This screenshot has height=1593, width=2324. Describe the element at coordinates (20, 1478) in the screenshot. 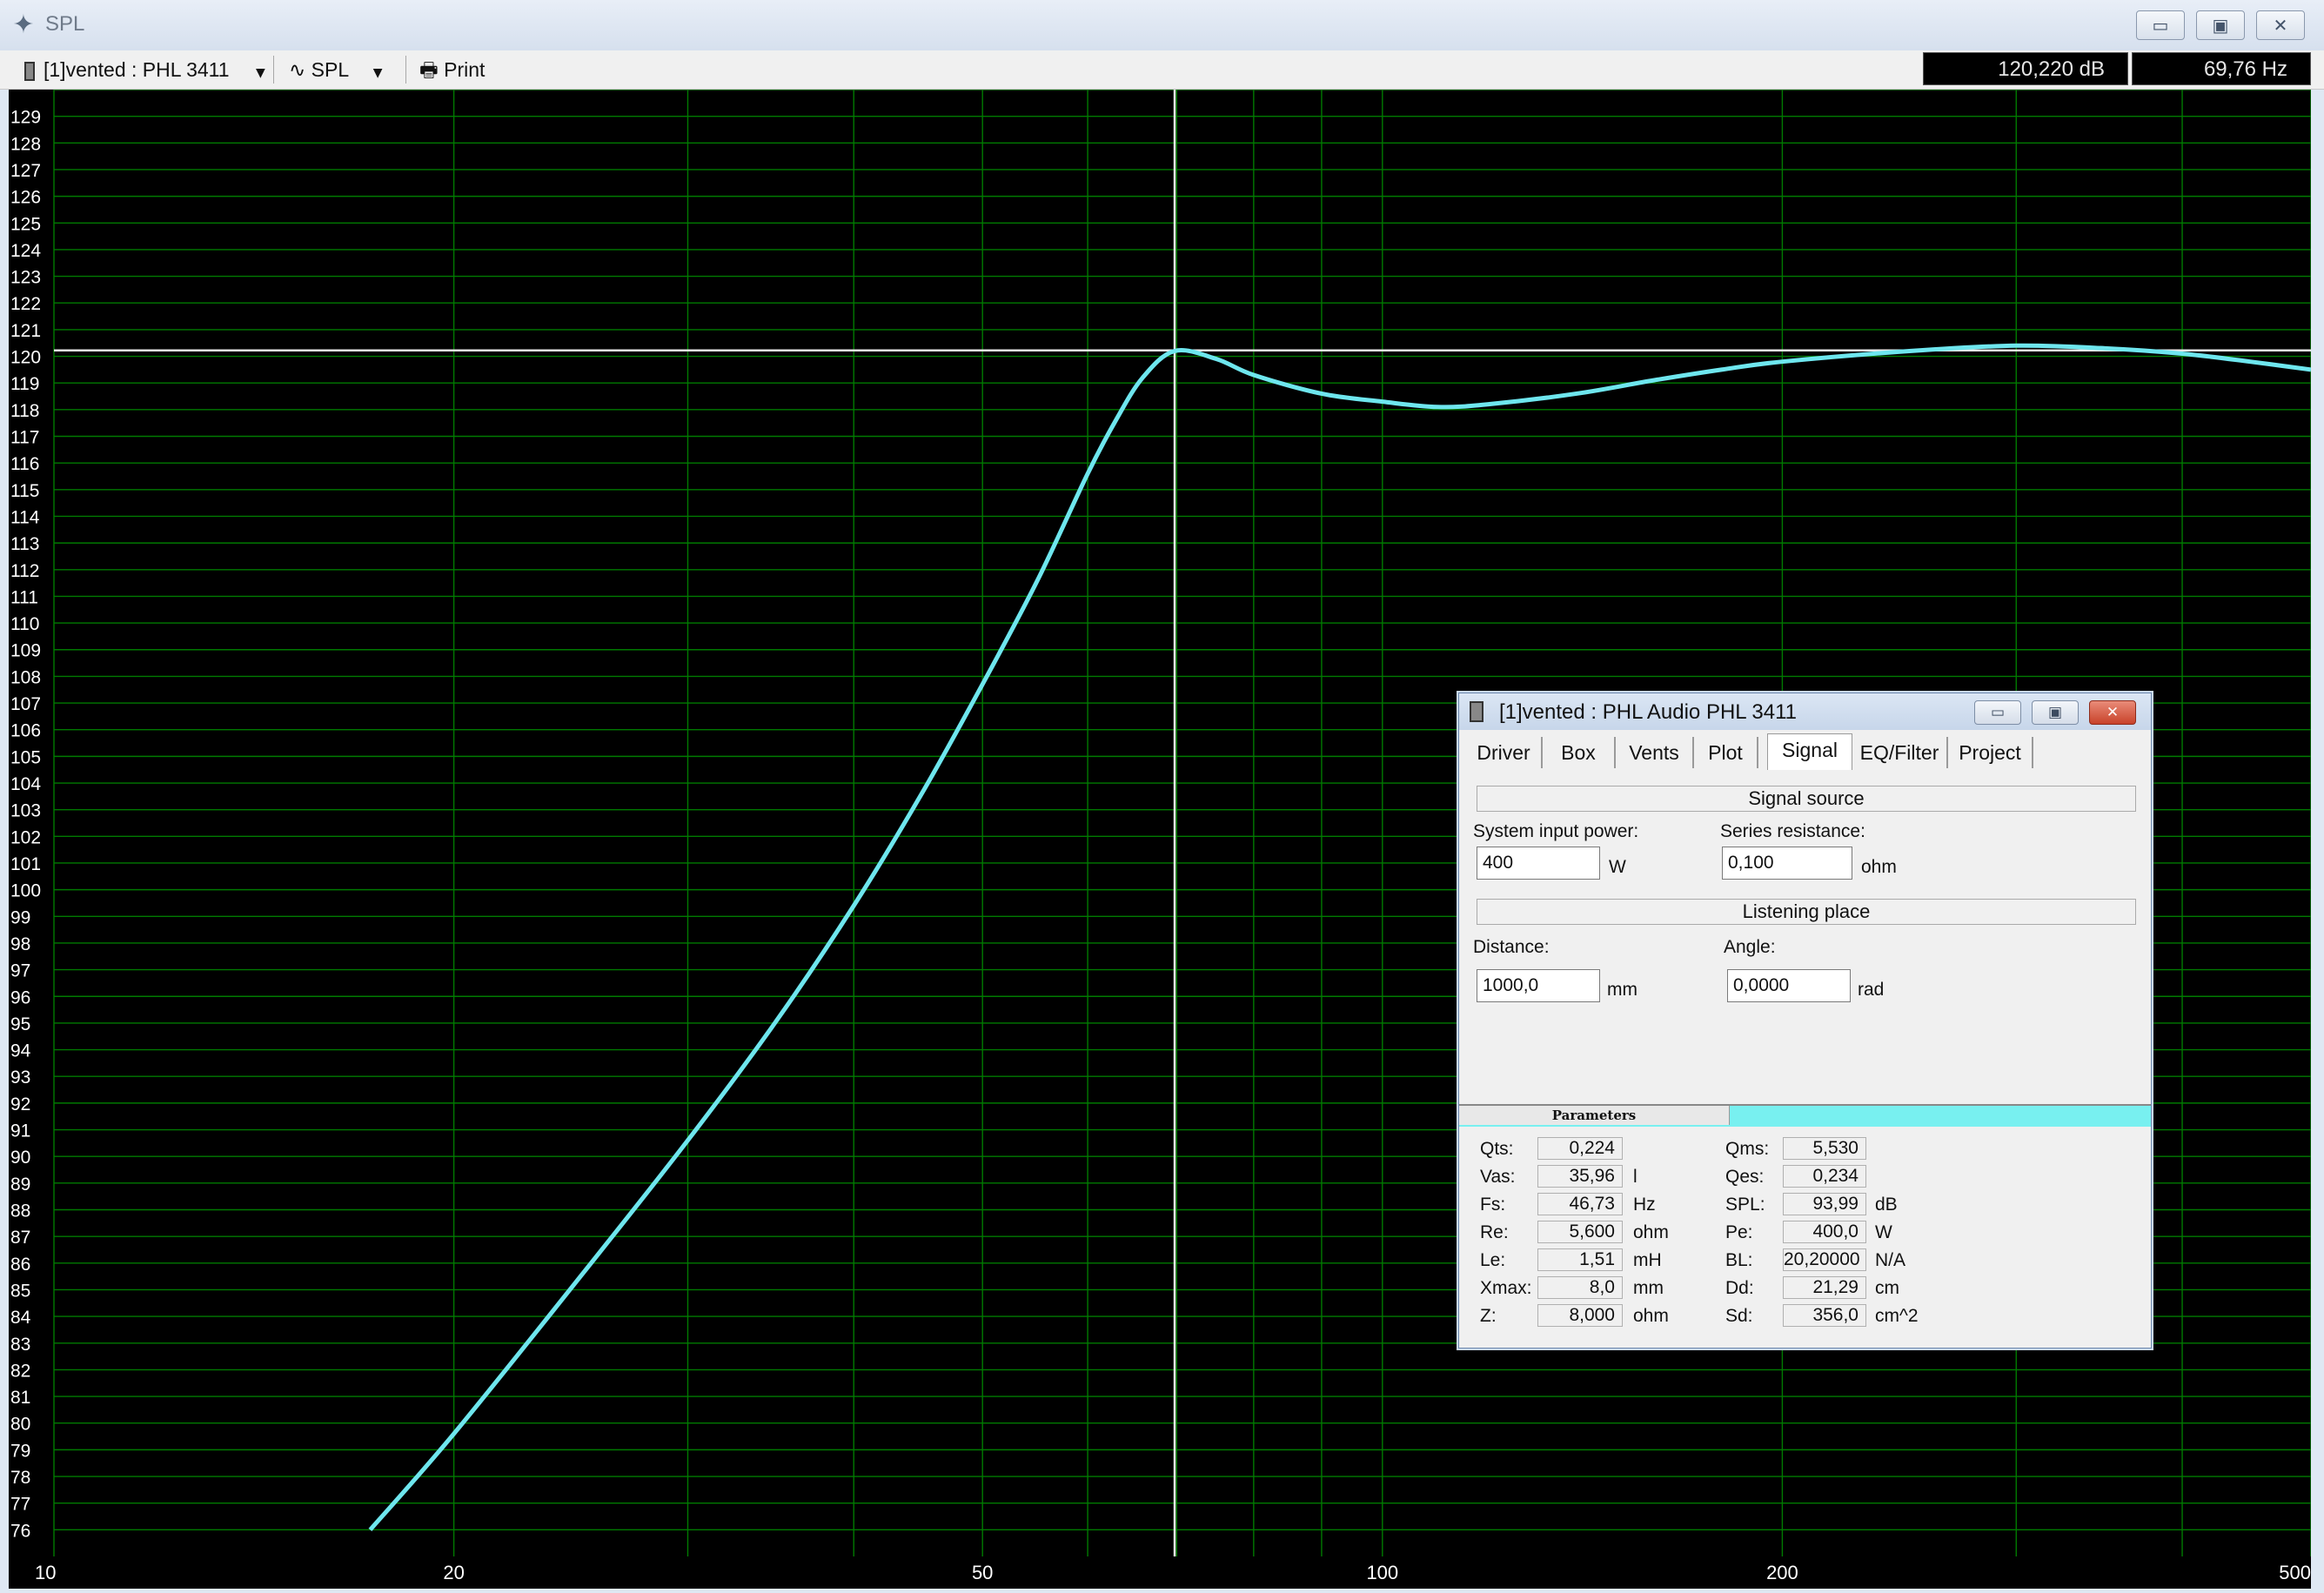

I see `y-tick-label: 78` at that location.